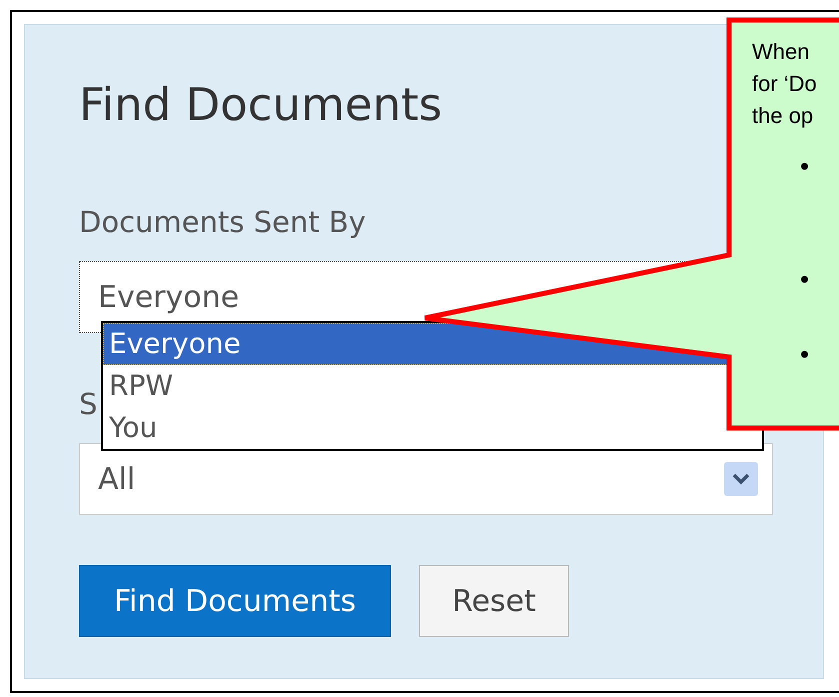  I want to click on find-button: Find Documents, so click(235, 601).